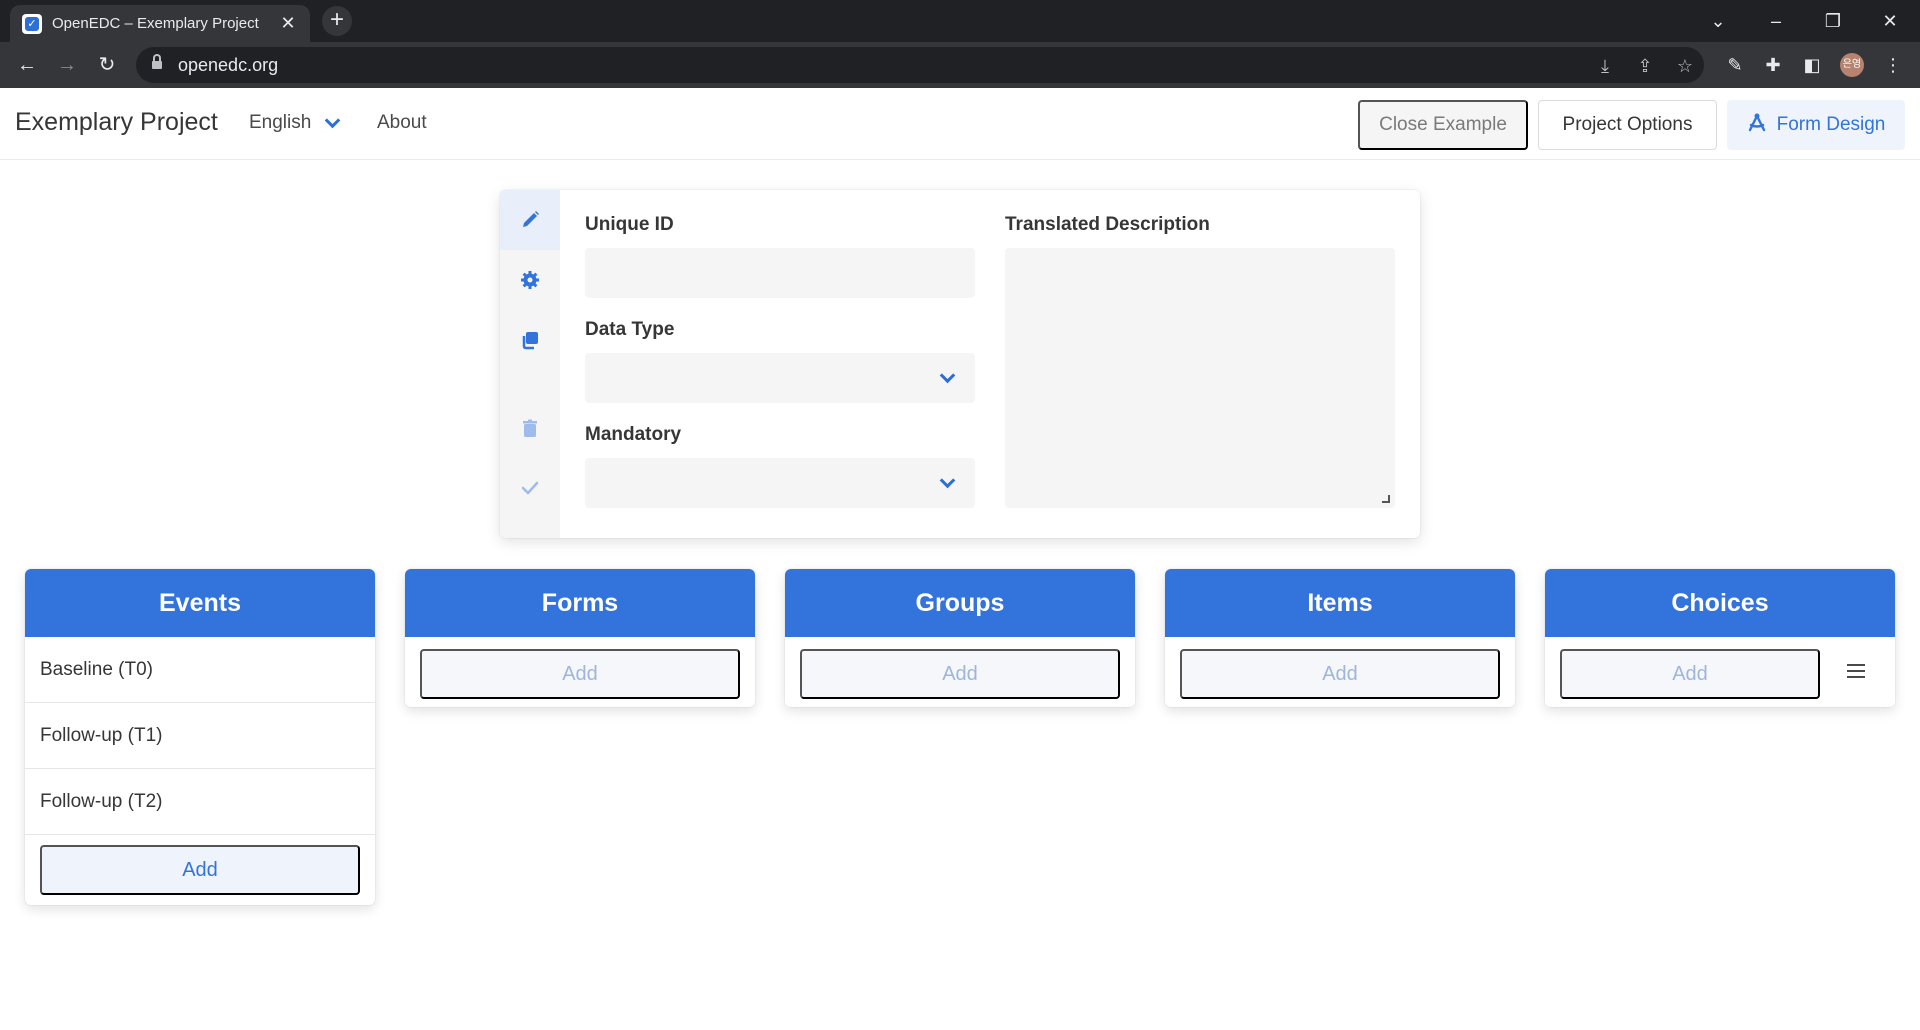 This screenshot has height=1030, width=1920. Describe the element at coordinates (1685, 66) in the screenshot. I see `bookmark-star-icon: ☆` at that location.